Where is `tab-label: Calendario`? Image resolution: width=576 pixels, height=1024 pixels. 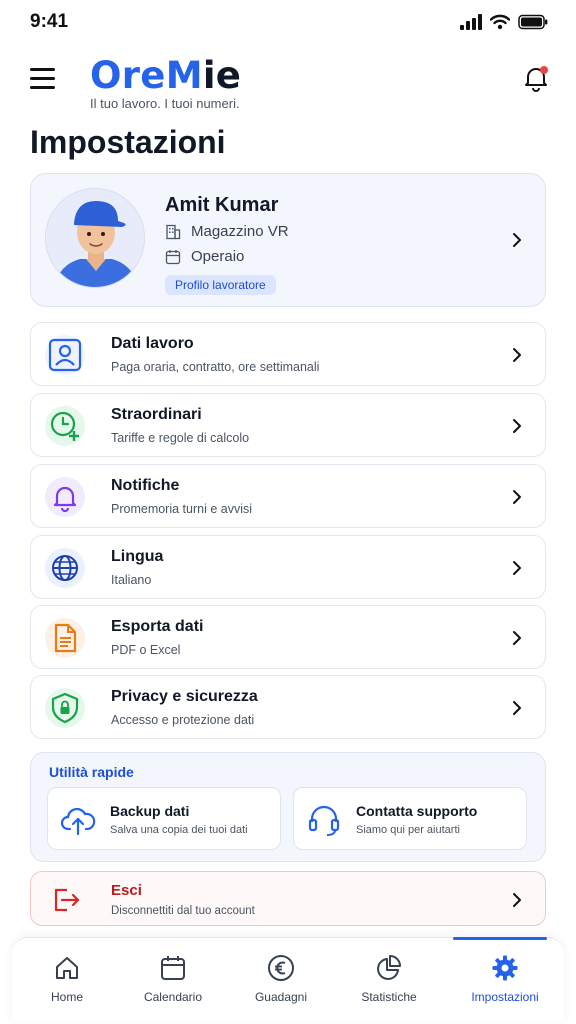 tab-label: Calendario is located at coordinates (173, 997).